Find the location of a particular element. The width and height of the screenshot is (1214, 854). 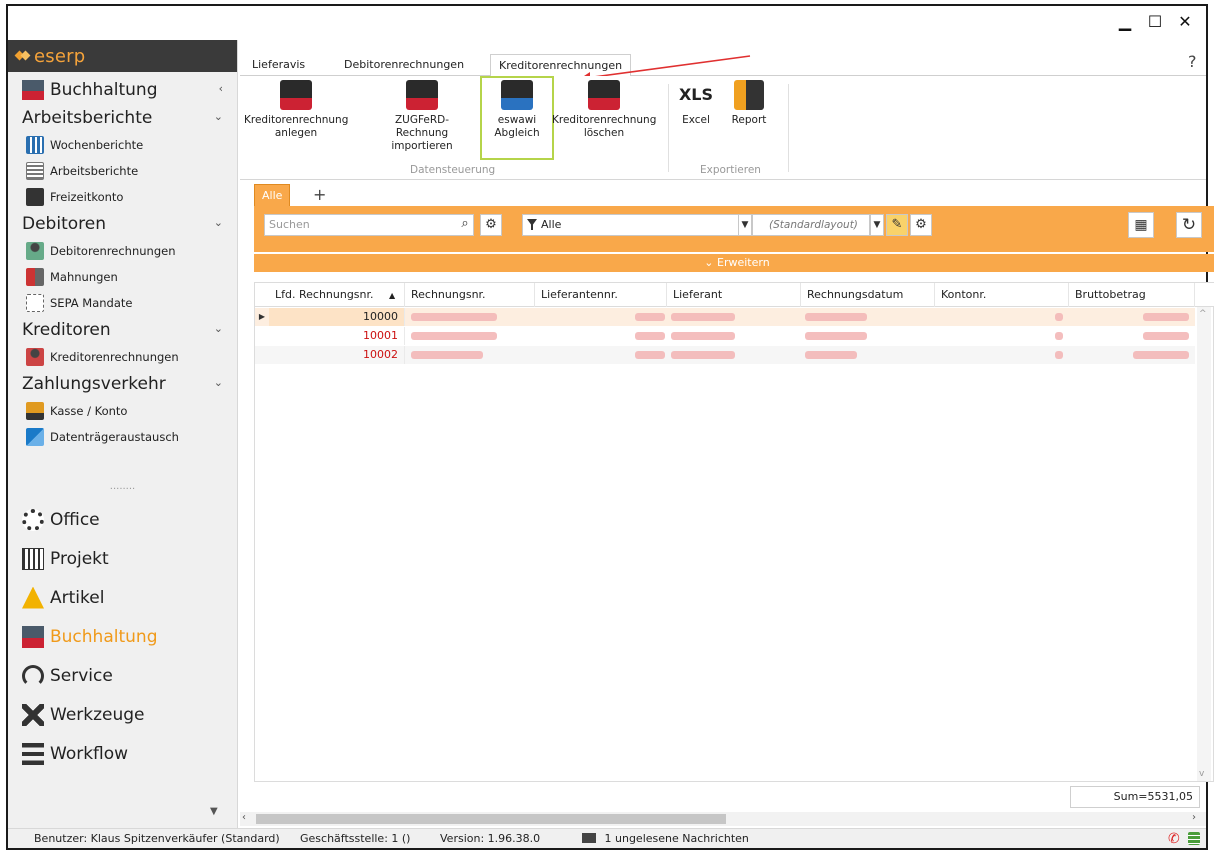

kreditorenrechnung-loeschen-button: Kreditorenrechnung löschen is located at coordinates (604, 110).